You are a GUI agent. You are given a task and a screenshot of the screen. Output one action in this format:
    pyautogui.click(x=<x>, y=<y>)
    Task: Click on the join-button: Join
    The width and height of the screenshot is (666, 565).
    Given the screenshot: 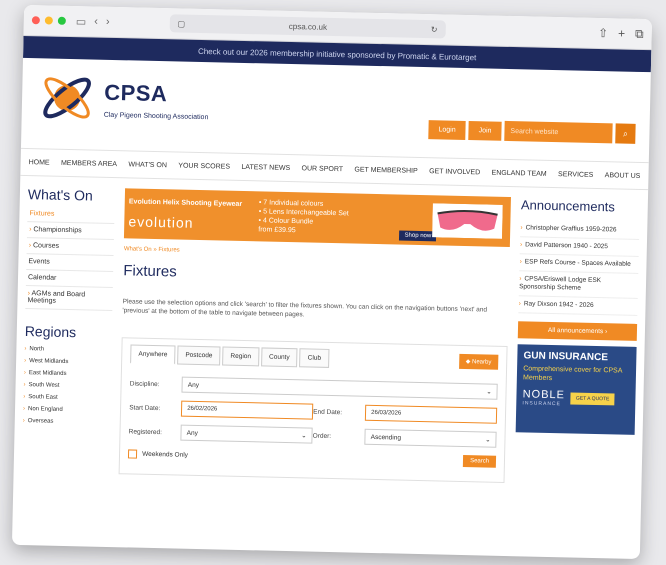 What is the action you would take?
    pyautogui.click(x=485, y=130)
    